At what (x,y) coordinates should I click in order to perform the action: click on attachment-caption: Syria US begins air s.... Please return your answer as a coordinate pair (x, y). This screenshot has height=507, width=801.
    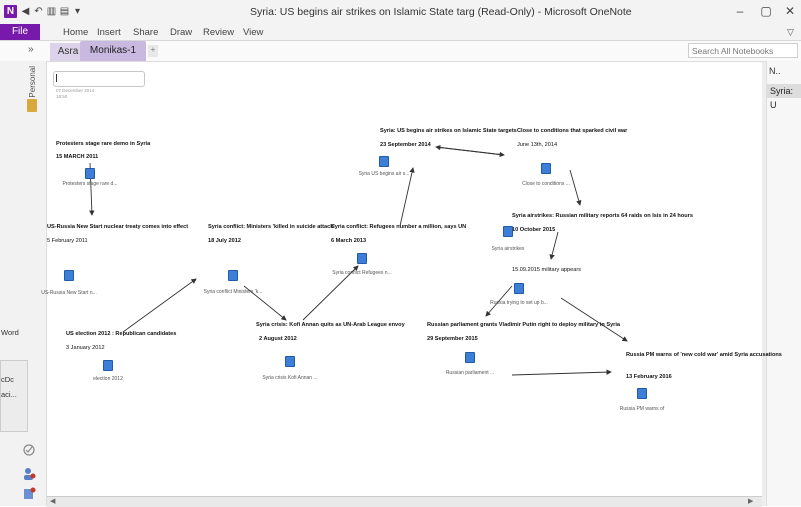
    Looking at the image, I should click on (384, 174).